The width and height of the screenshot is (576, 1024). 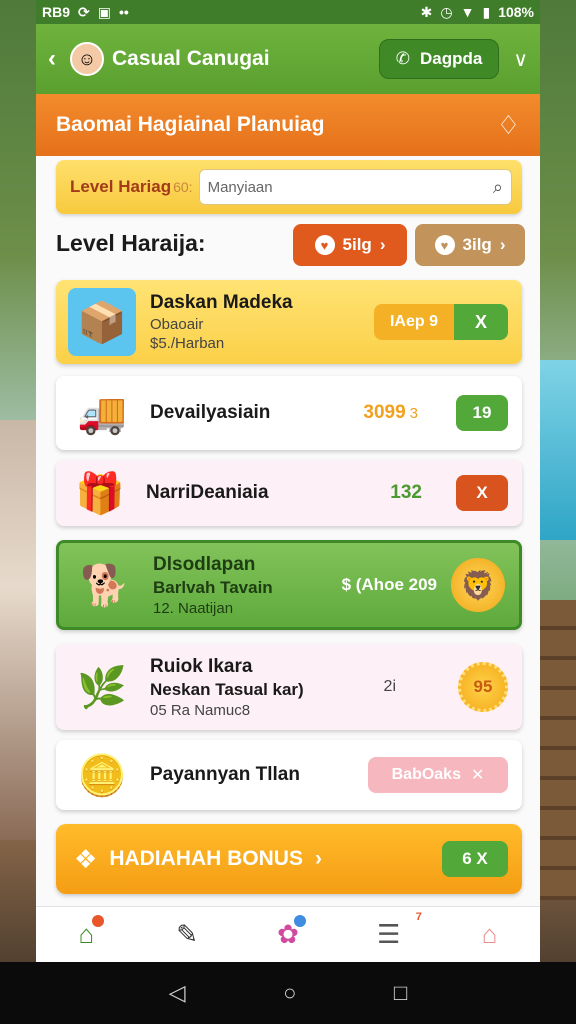 What do you see at coordinates (490, 935) in the screenshot?
I see `house-icon: ⌂` at bounding box center [490, 935].